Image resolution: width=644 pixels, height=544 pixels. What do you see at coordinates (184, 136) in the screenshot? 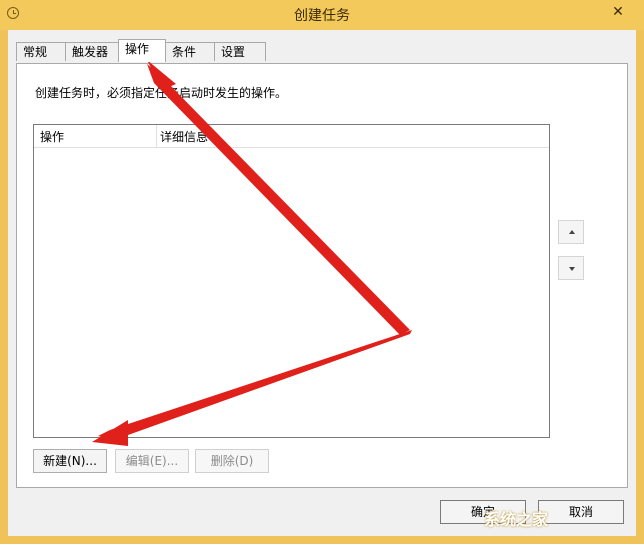
I see `column-details: 详细信息` at bounding box center [184, 136].